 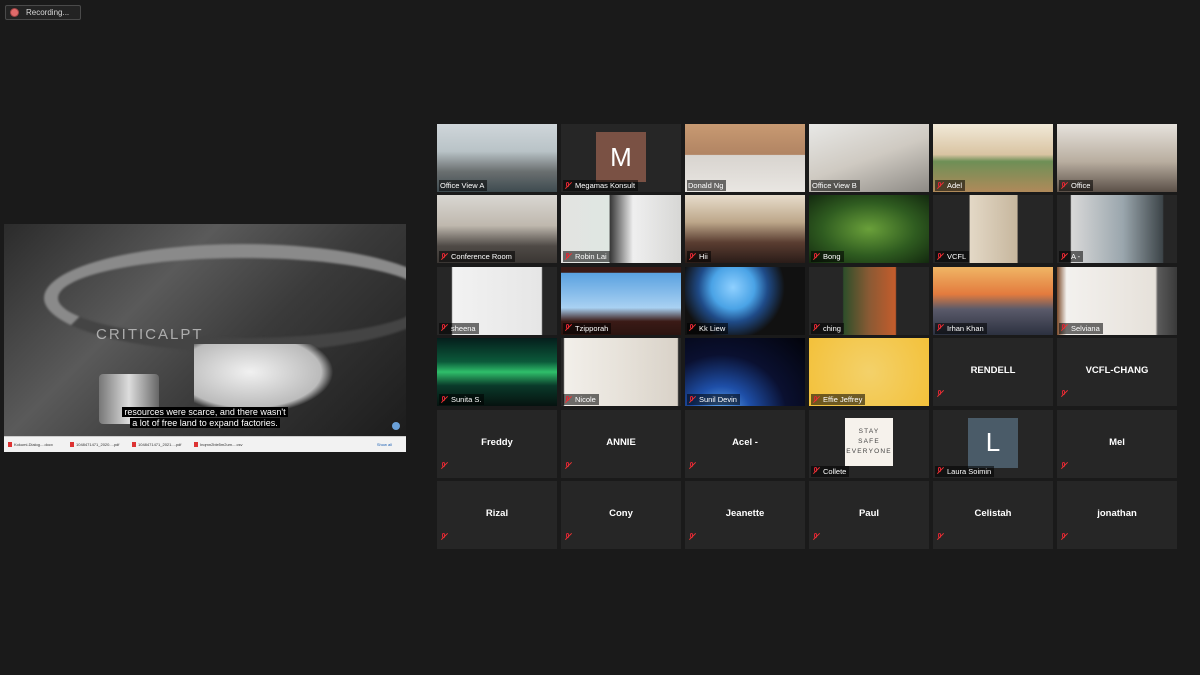 What do you see at coordinates (205, 412) in the screenshot?
I see `caption-line-1: resources were scarce, and there wasn't` at bounding box center [205, 412].